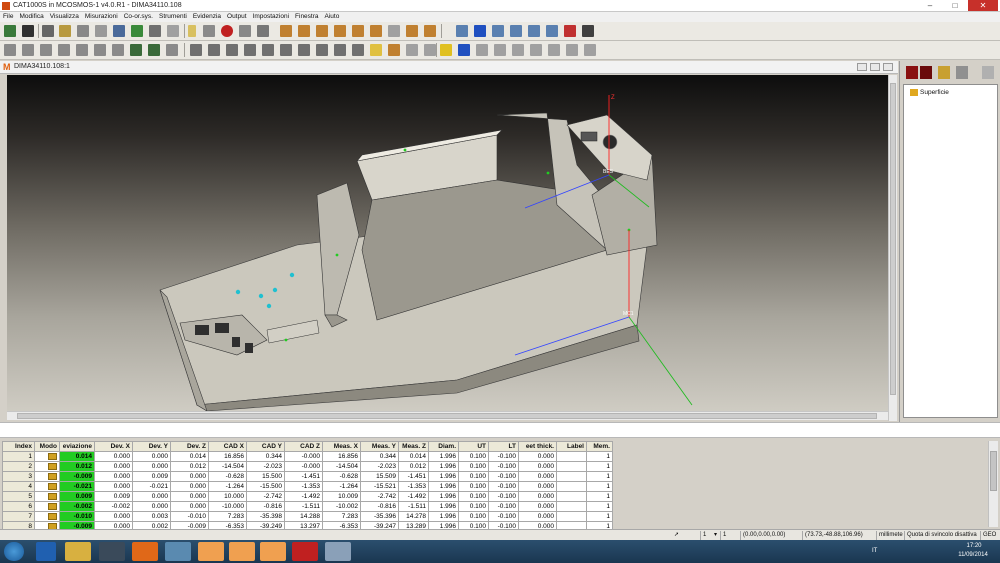 The width and height of the screenshot is (1000, 563). I want to click on program-icon, so click(155, 31).